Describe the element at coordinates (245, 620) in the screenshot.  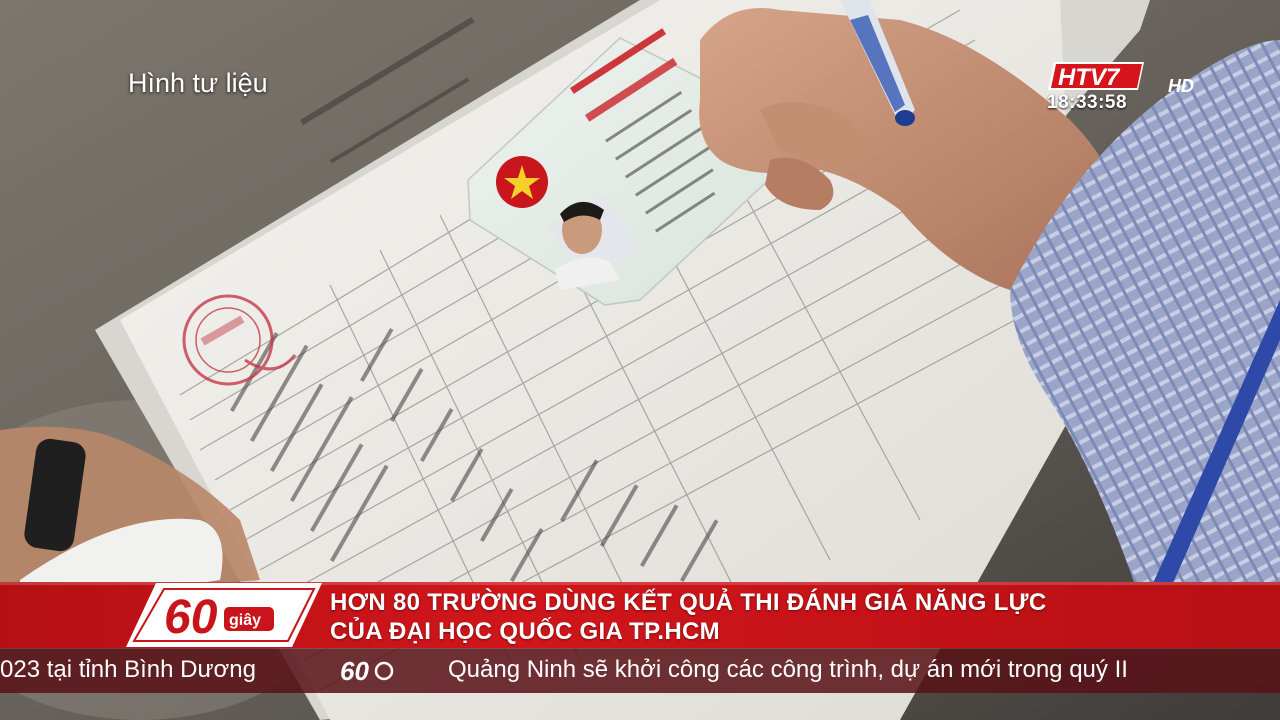
I see `program-logo-word: giây` at that location.